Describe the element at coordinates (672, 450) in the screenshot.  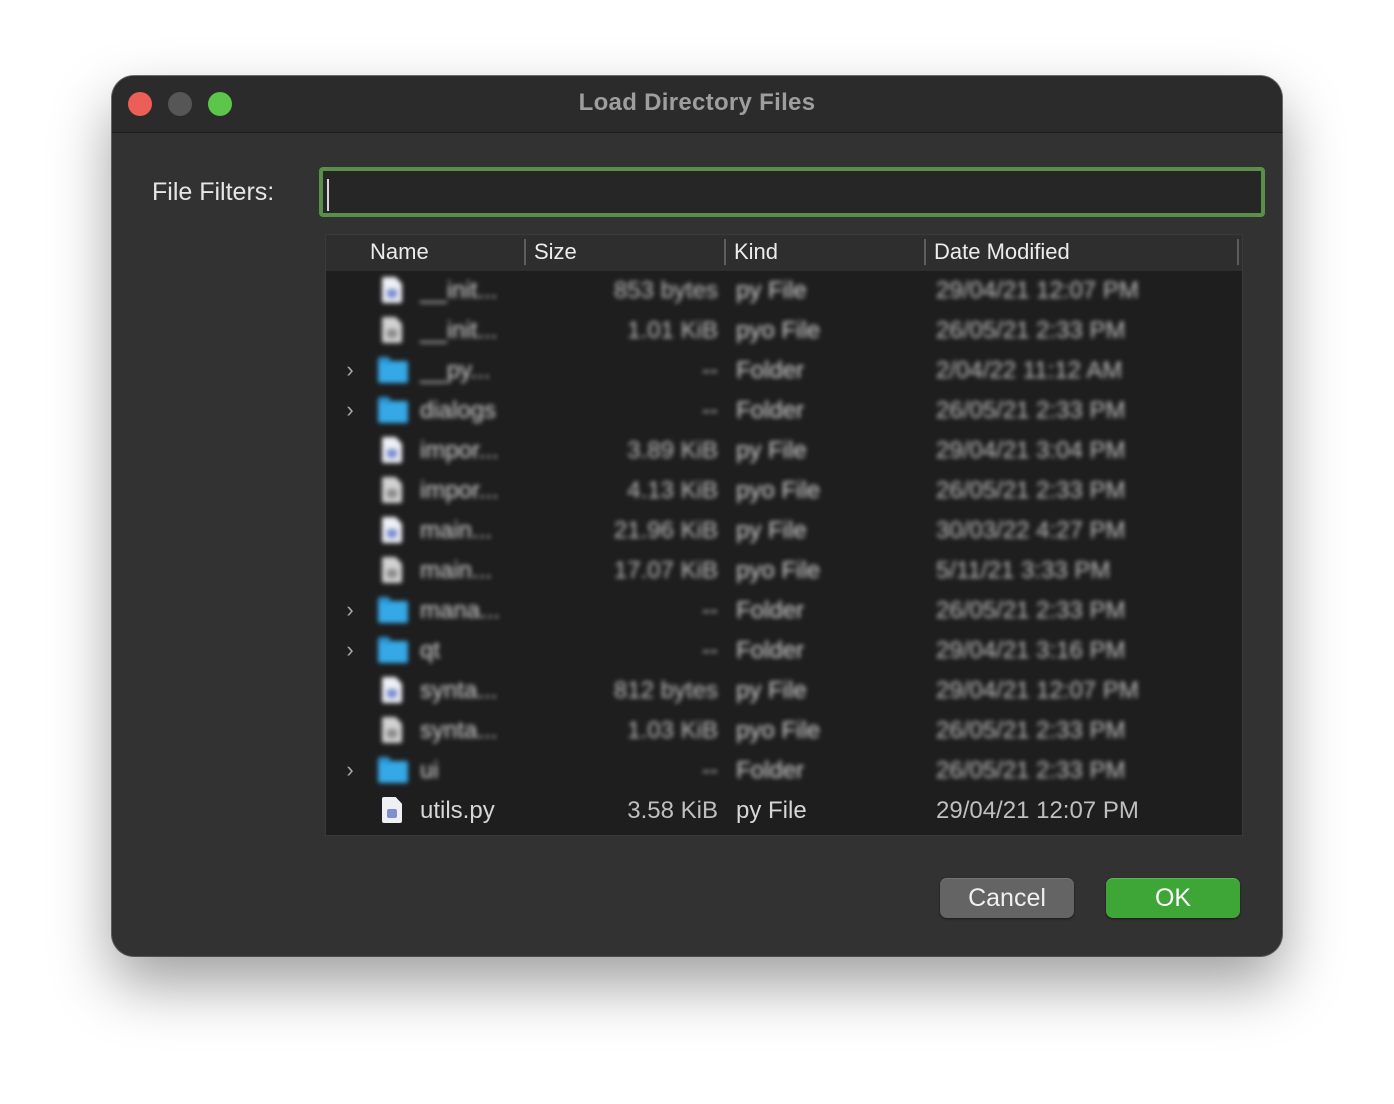
I see `file-size: 3.89 KiB` at that location.